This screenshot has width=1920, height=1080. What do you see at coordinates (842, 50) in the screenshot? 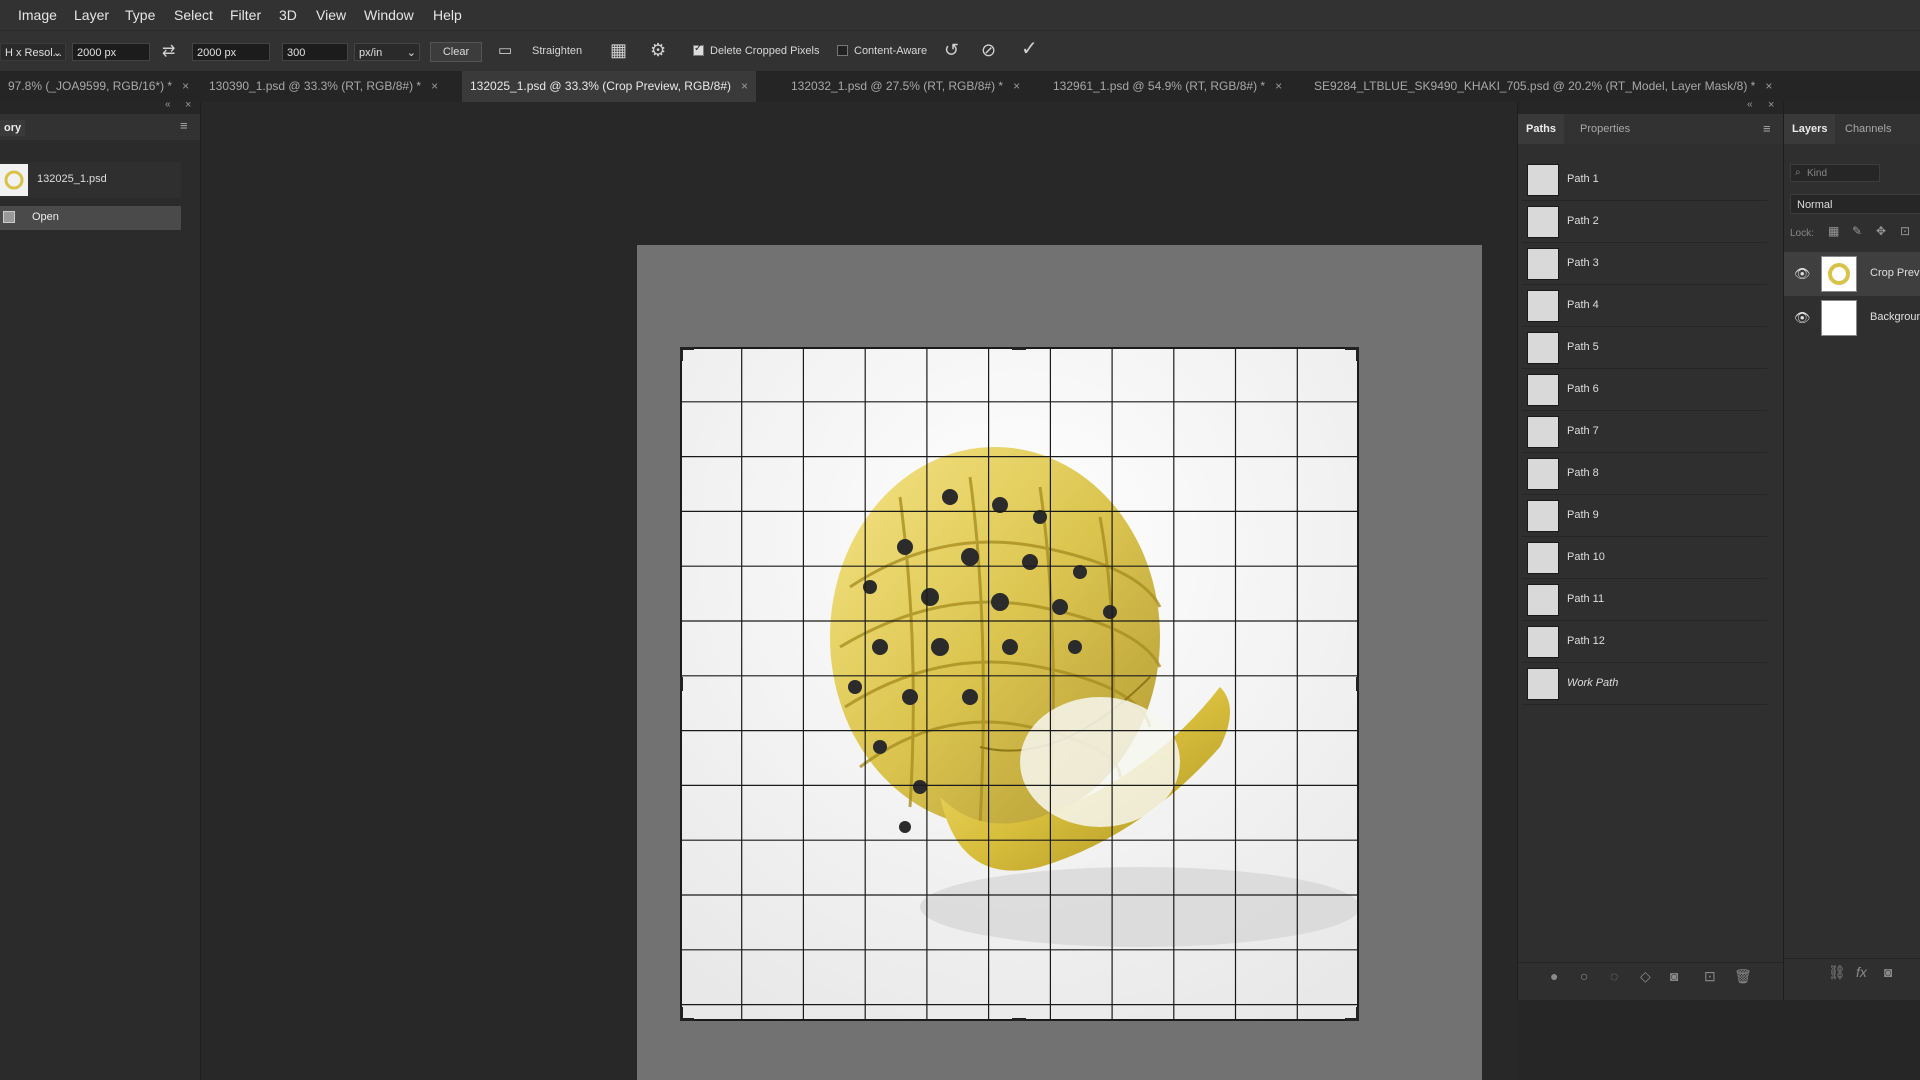
I see `content-aware-checkbox` at bounding box center [842, 50].